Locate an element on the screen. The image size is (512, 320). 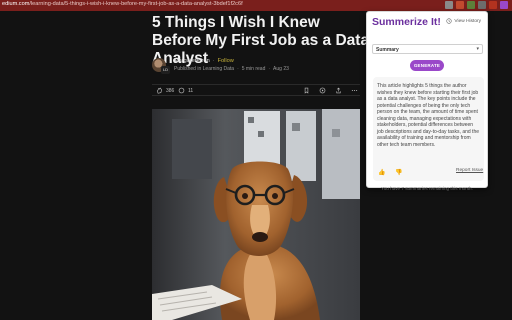
popup-title: Summerize It! is located at coordinates (406, 22).